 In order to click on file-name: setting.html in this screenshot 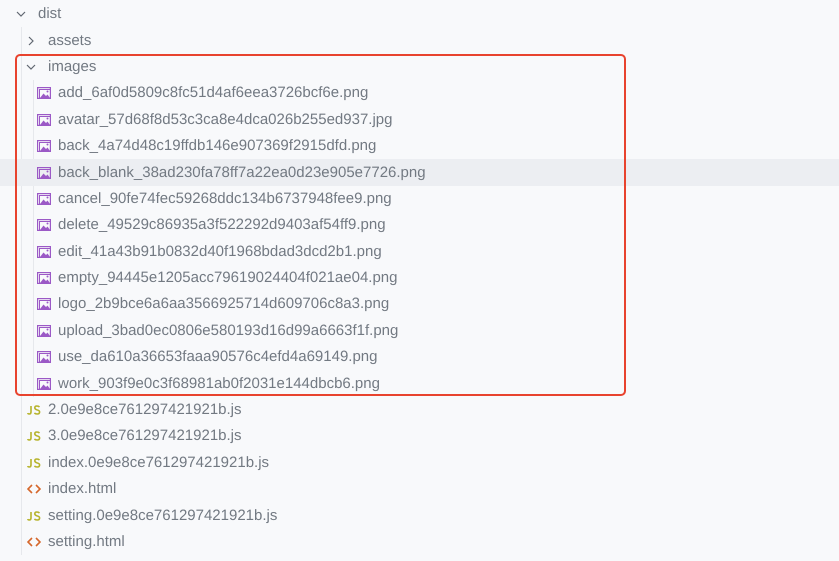, I will do `click(86, 542)`.